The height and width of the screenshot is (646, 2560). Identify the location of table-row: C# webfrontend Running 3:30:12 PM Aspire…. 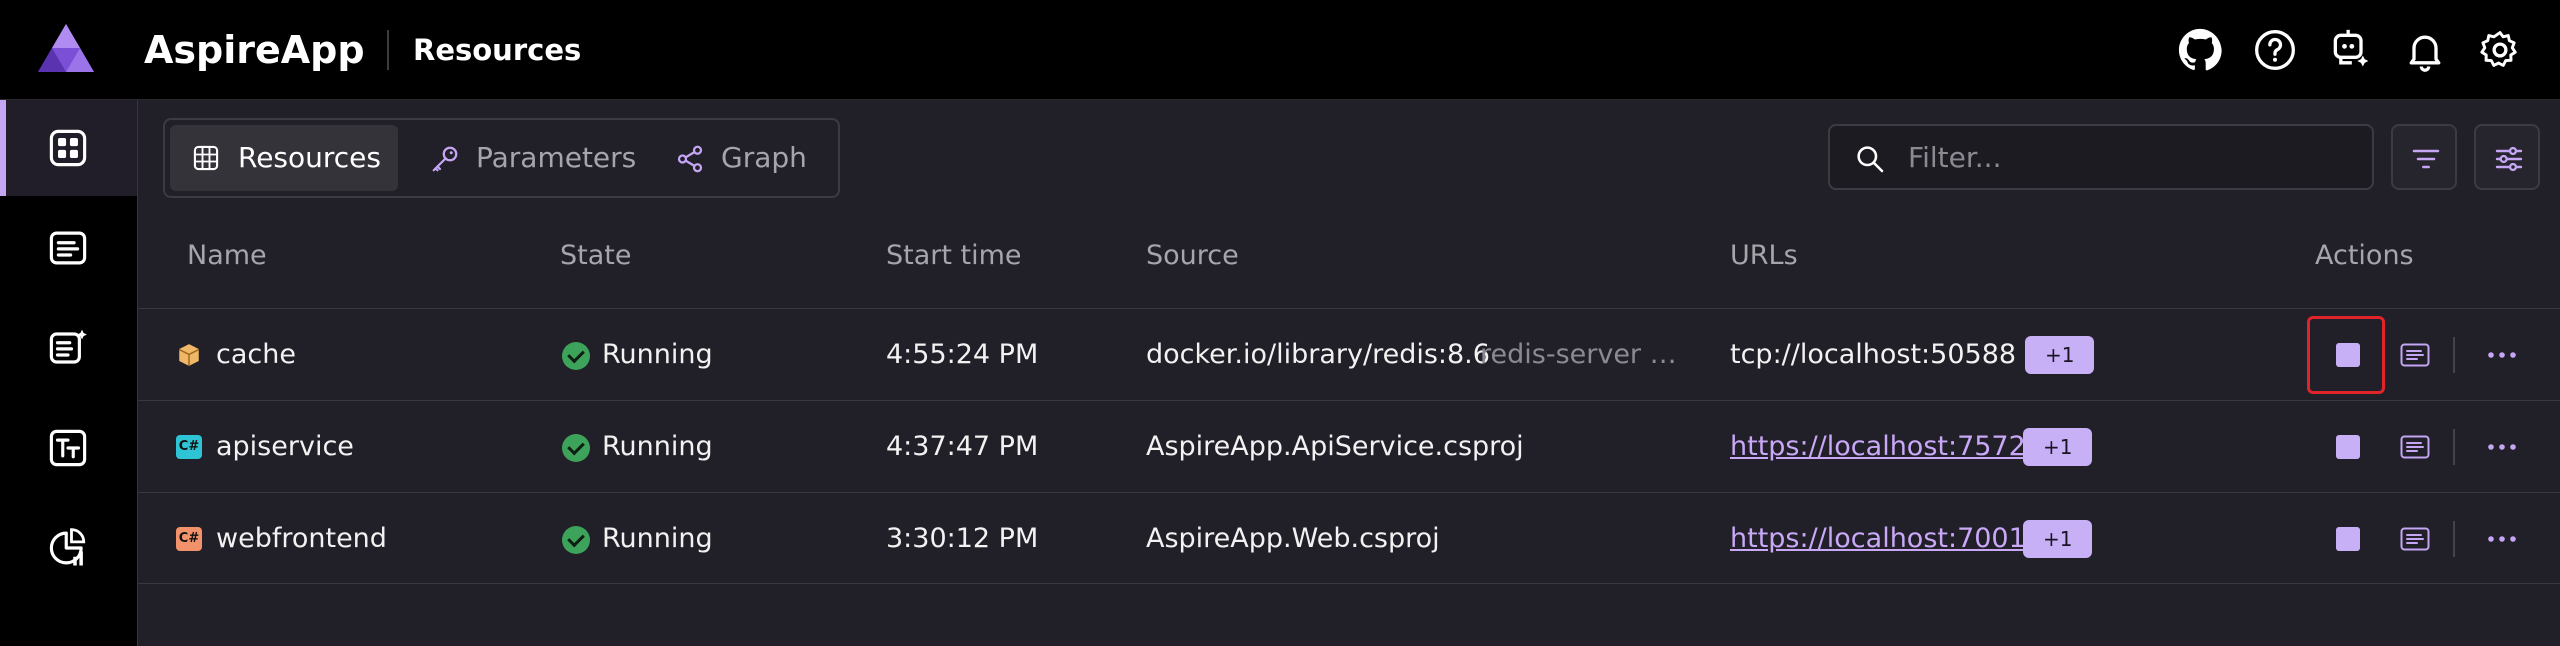
(1349, 538).